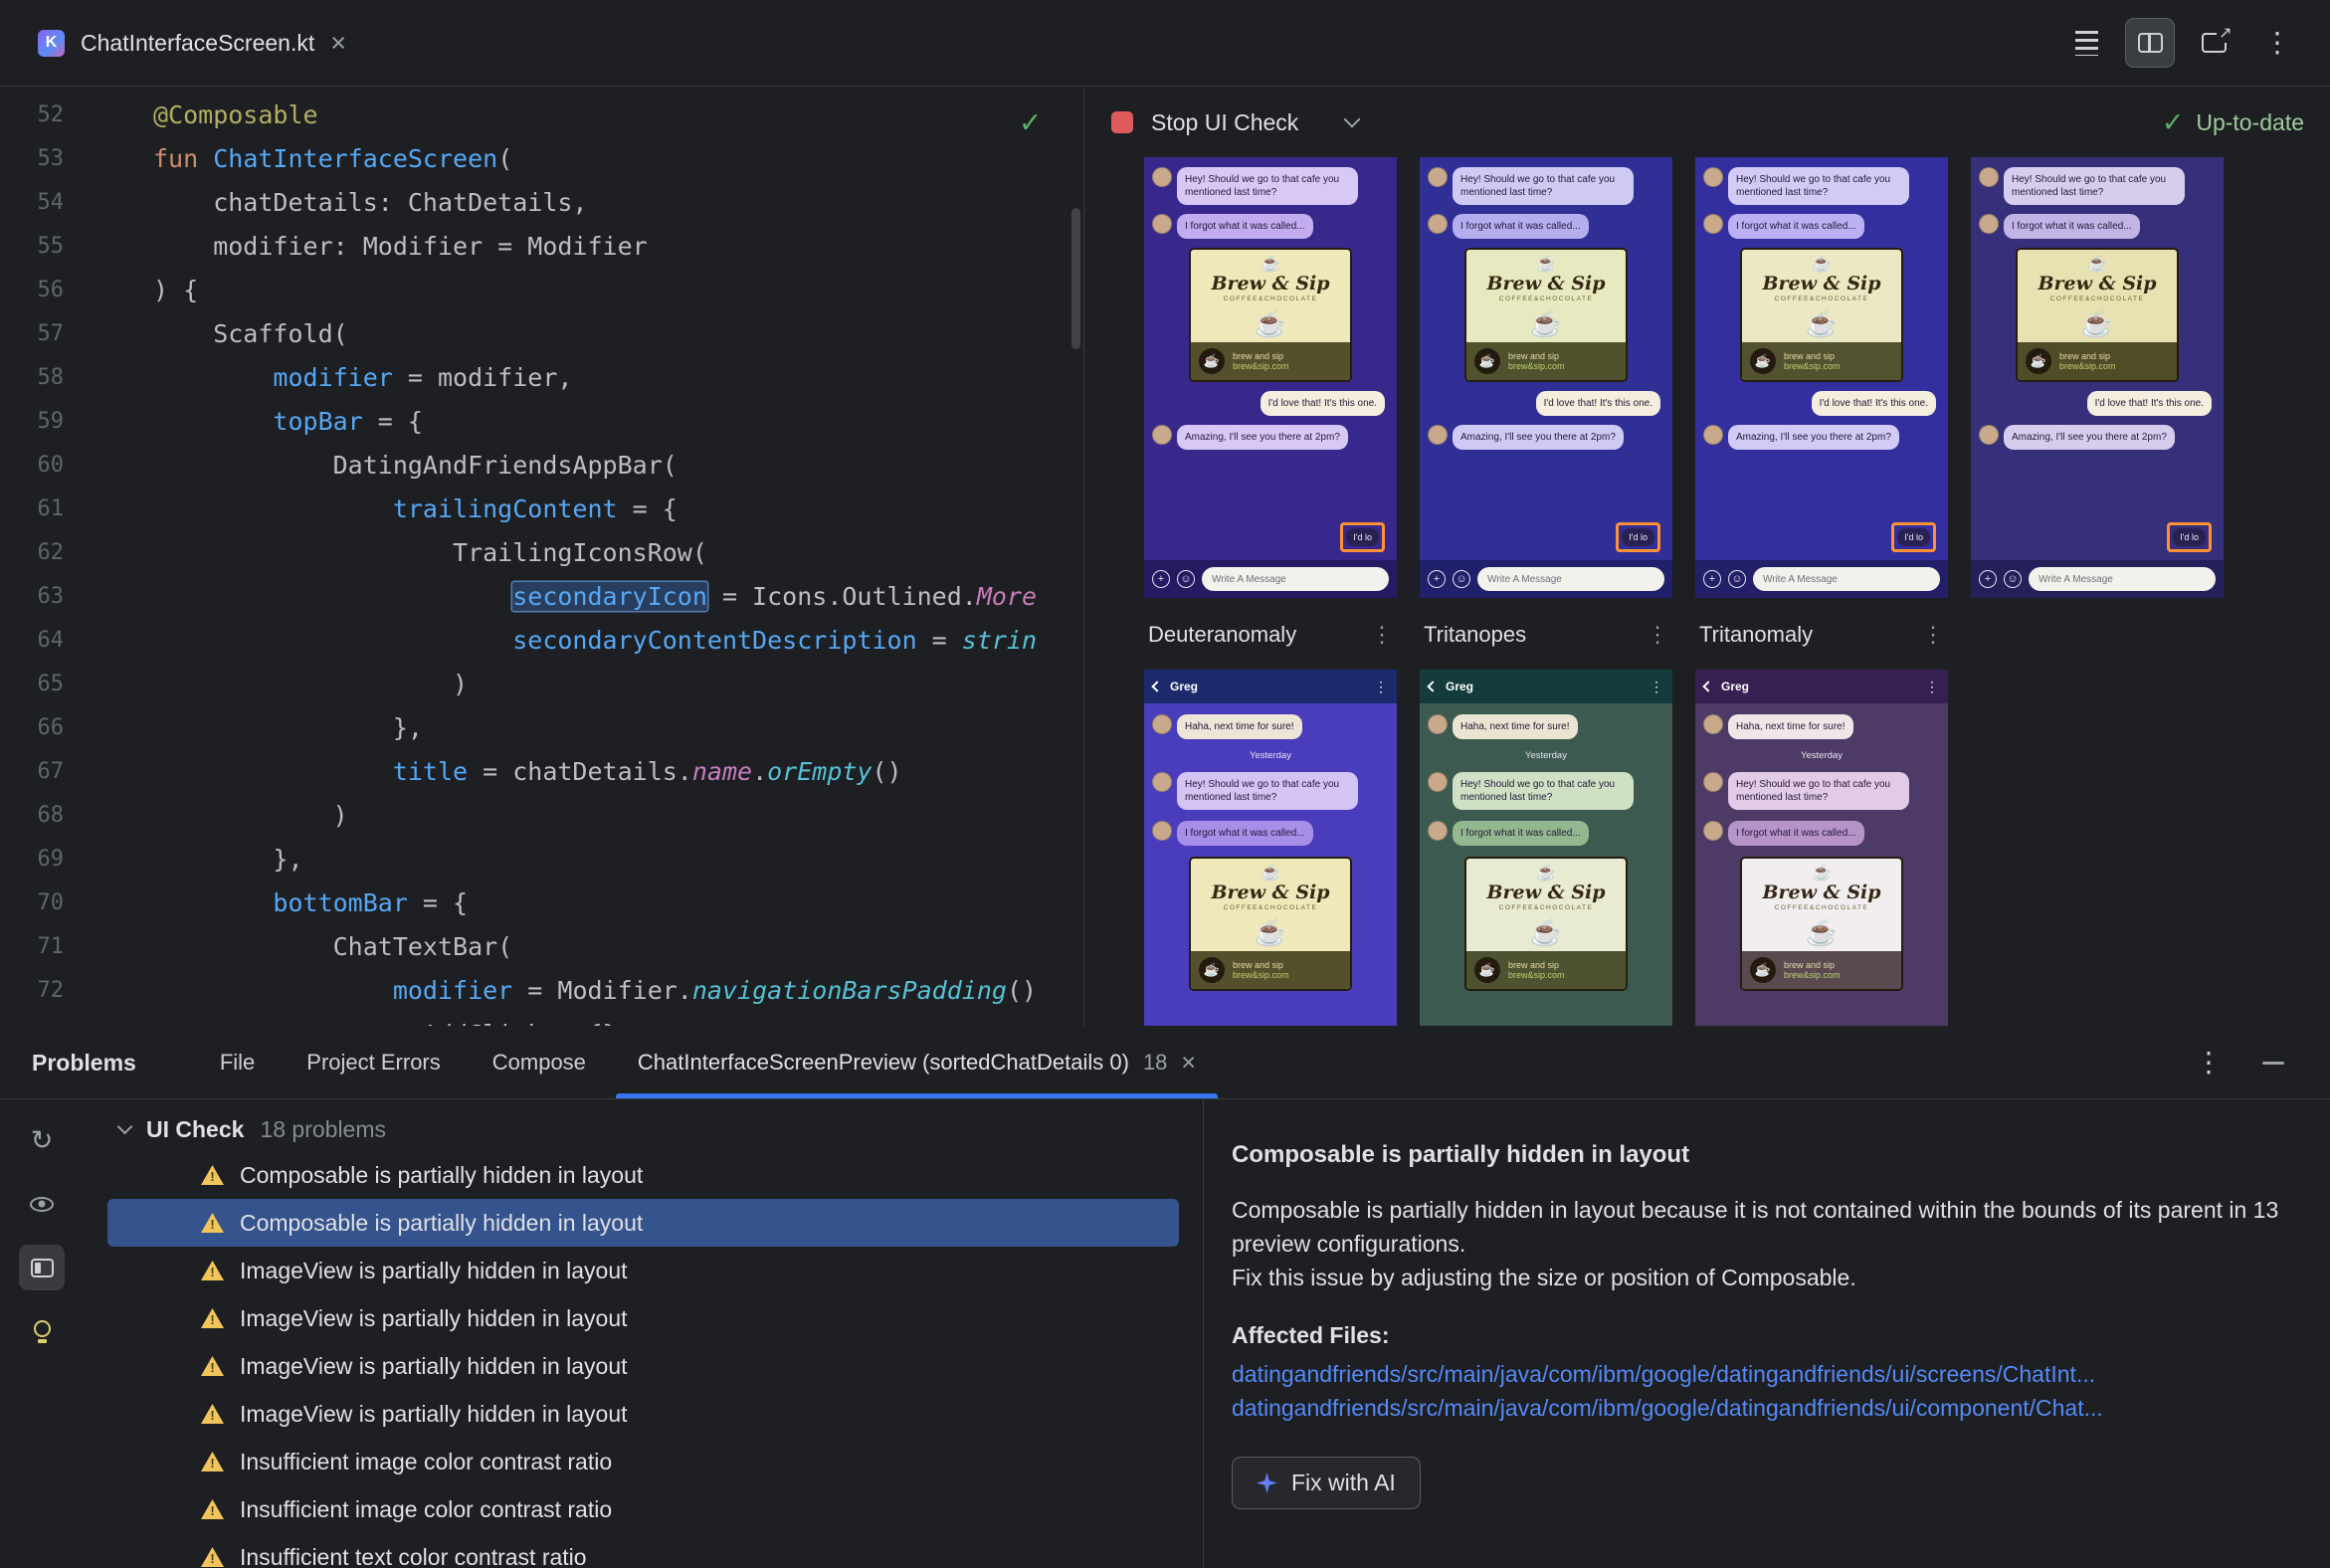 Image resolution: width=2330 pixels, height=1568 pixels. What do you see at coordinates (237, 1062) in the screenshot?
I see `tab-file: File` at bounding box center [237, 1062].